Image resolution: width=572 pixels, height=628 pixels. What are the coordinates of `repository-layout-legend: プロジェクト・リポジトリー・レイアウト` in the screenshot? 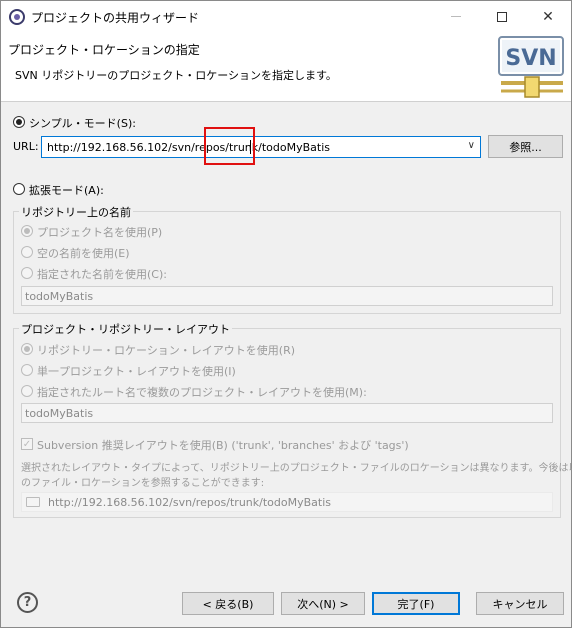 It's located at (125, 329).